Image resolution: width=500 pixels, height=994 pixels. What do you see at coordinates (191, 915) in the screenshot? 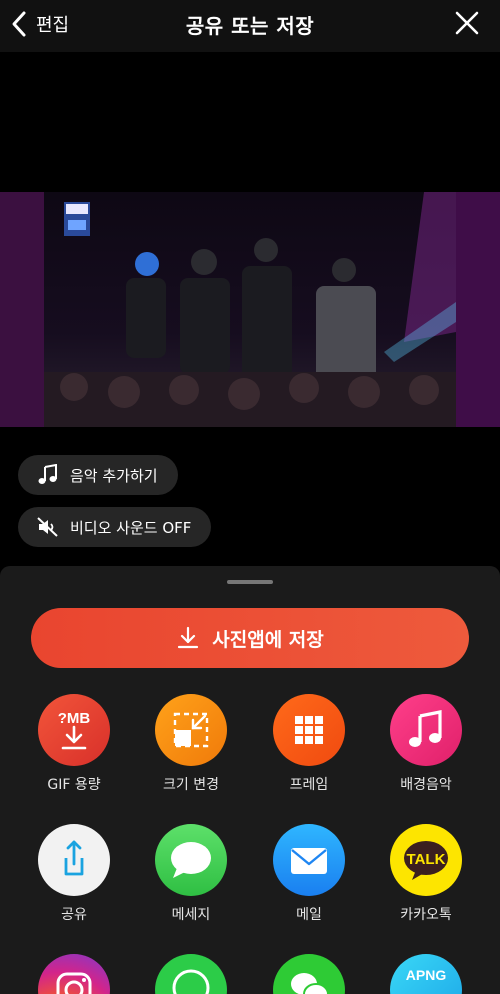
I see `message-label: 메세지` at bounding box center [191, 915].